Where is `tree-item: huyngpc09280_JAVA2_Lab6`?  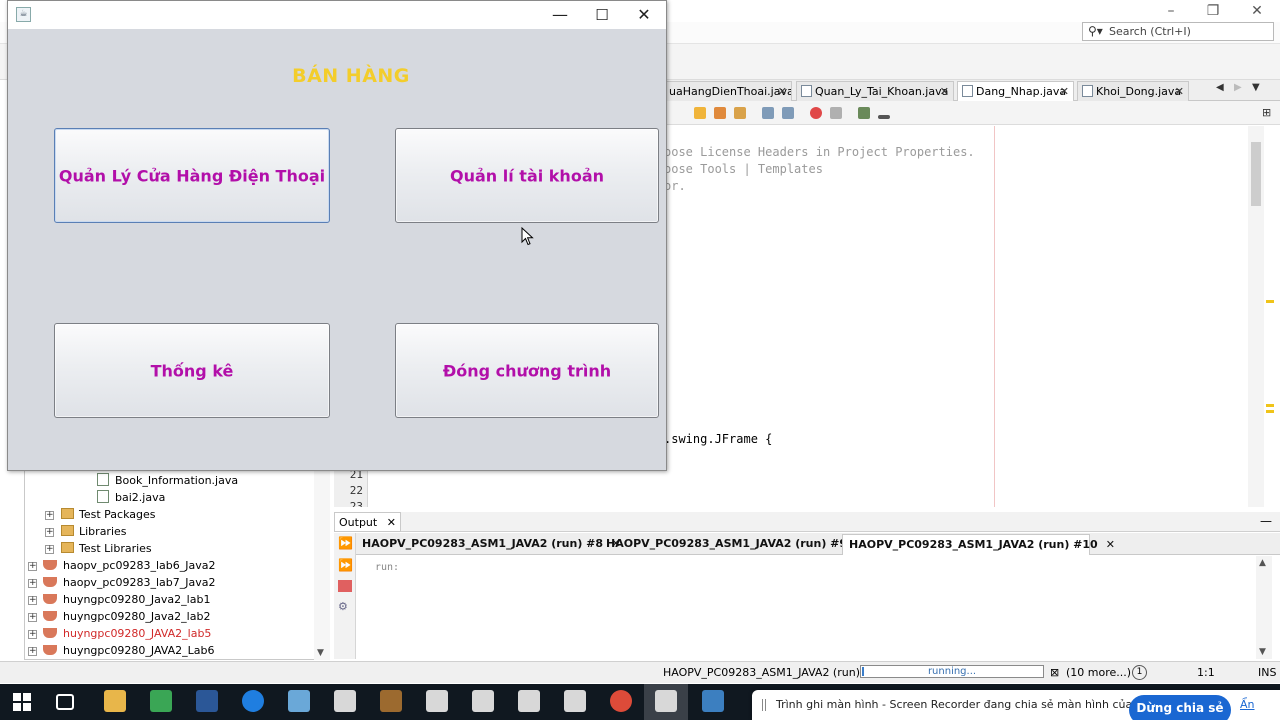 tree-item: huyngpc09280_JAVA2_Lab6 is located at coordinates (129, 650).